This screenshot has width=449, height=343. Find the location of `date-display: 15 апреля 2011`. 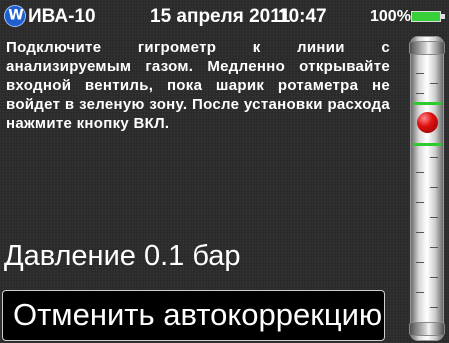

date-display: 15 апреля 2011 is located at coordinates (220, 16).